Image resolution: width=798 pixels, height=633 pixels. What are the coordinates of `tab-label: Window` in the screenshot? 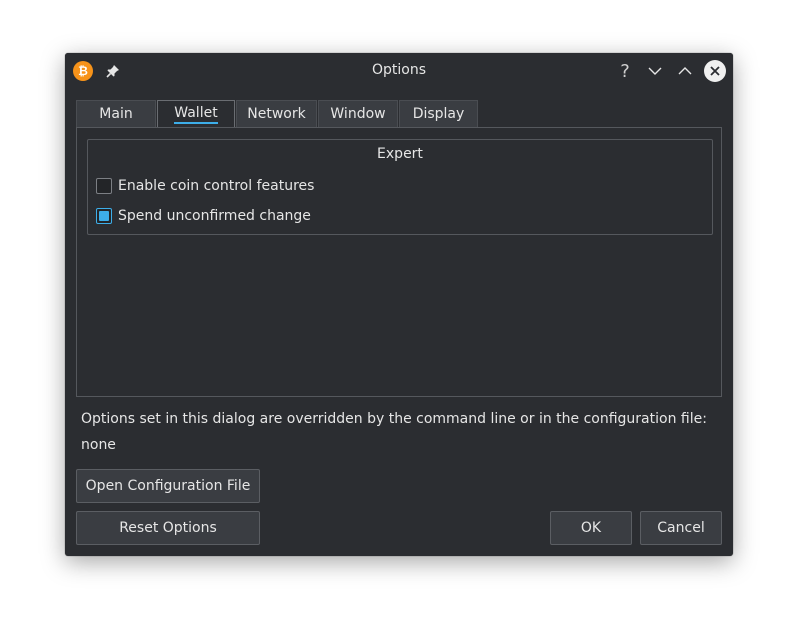 It's located at (358, 114).